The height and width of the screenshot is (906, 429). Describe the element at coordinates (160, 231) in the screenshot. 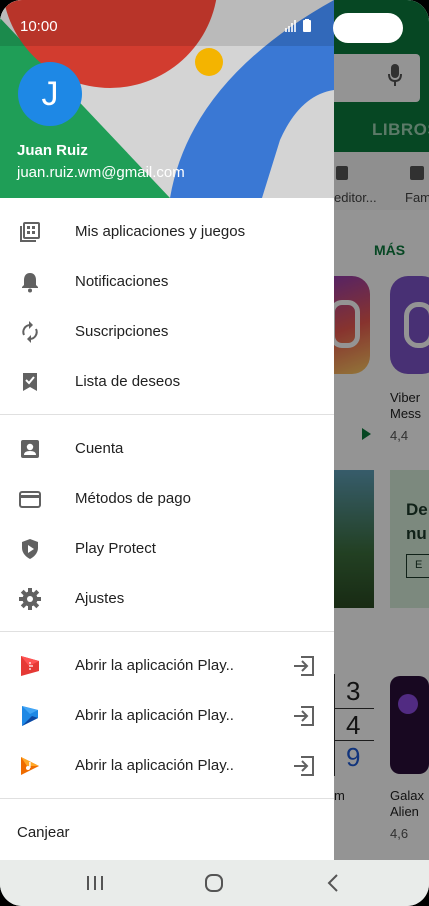

I see `menu-item-label: Mis aplicaciones y juegos` at that location.